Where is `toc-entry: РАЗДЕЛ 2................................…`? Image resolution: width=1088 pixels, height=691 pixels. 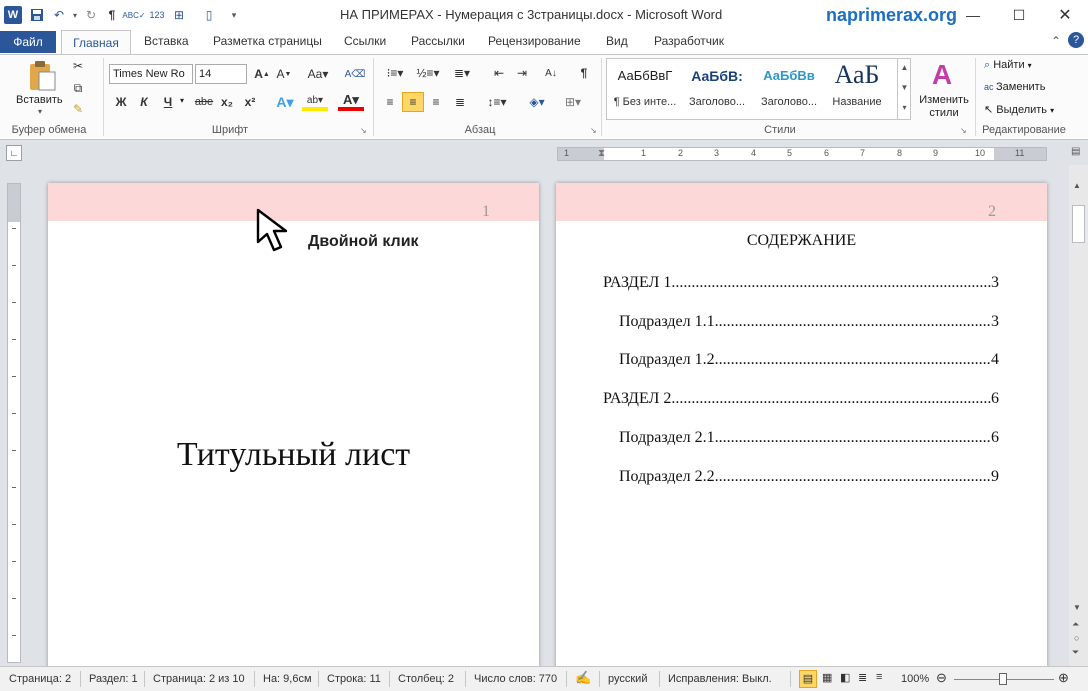 toc-entry: РАЗДЕЛ 2................................… is located at coordinates (801, 399).